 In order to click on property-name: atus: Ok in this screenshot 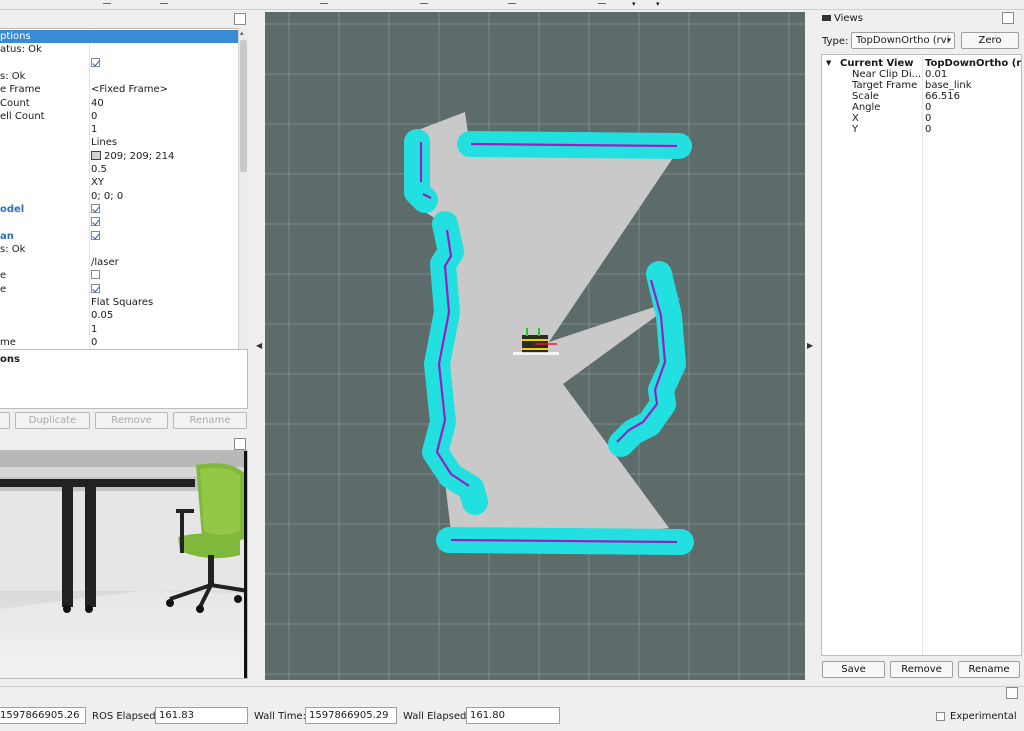, I will do `click(21, 50)`.